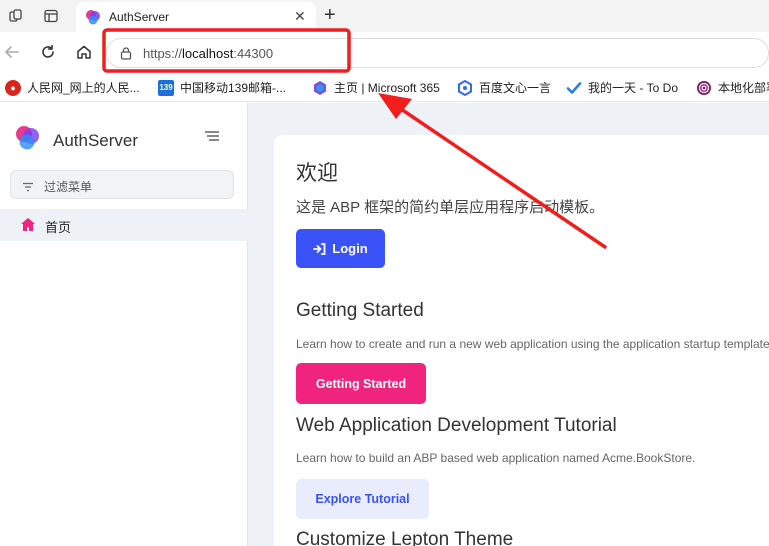 The height and width of the screenshot is (546, 769). I want to click on bookmark-item: 百度文心一言, so click(504, 87).